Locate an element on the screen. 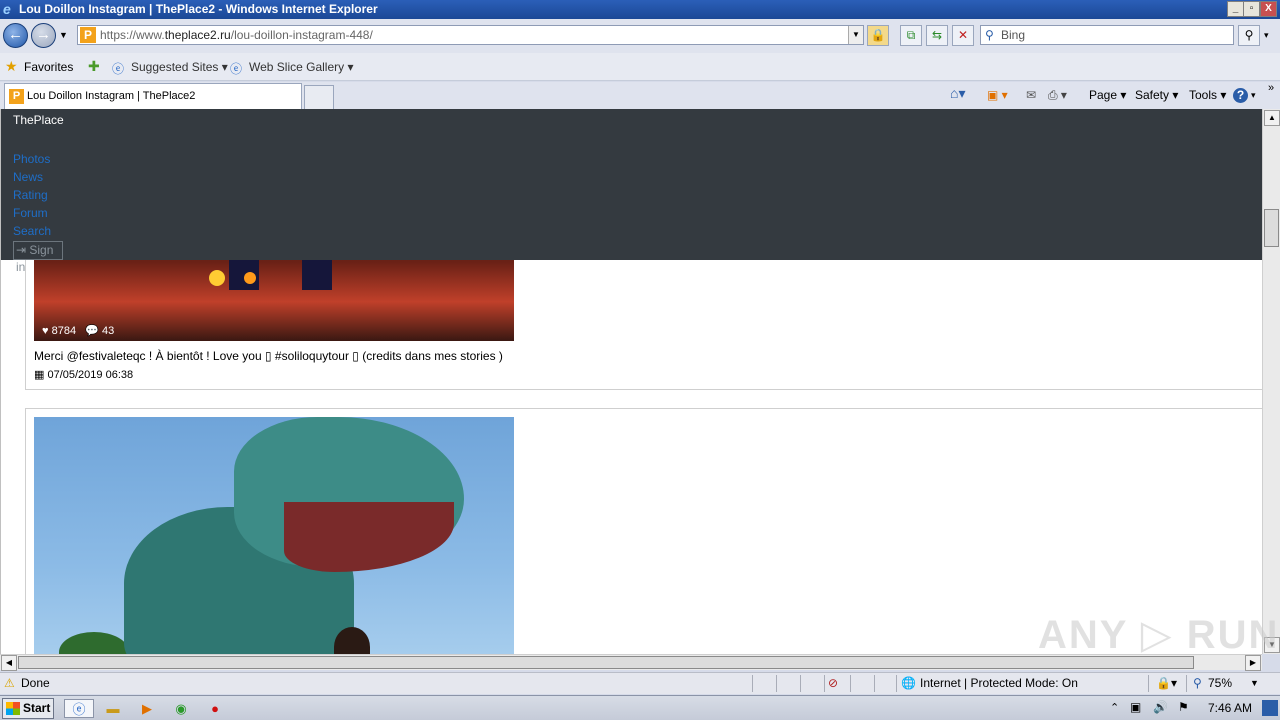 The height and width of the screenshot is (720, 1280). tab-active: P Lou Doillon Instagram | ThePlace2 is located at coordinates (153, 96).